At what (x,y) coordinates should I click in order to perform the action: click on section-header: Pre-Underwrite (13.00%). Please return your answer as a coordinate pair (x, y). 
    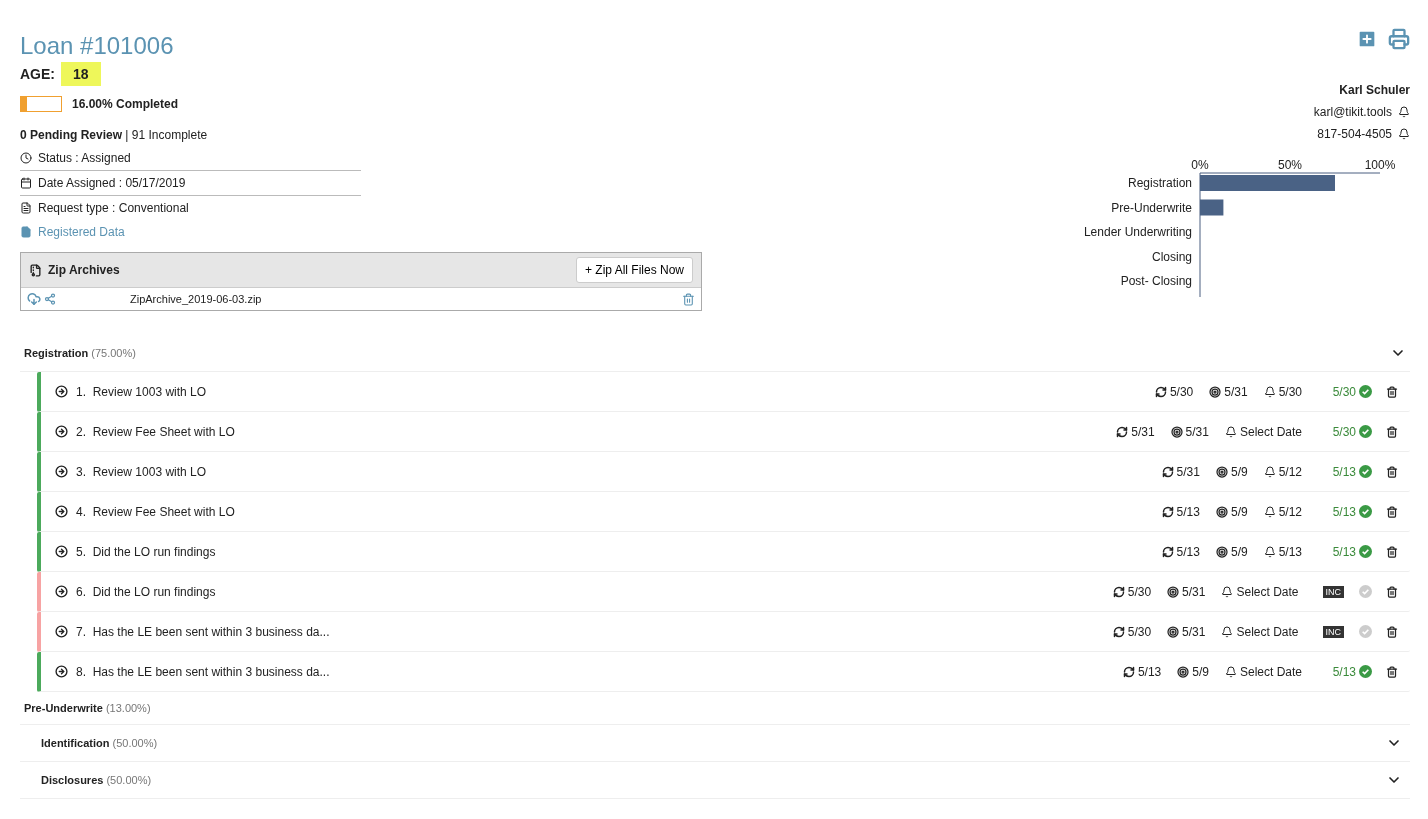
    Looking at the image, I should click on (715, 708).